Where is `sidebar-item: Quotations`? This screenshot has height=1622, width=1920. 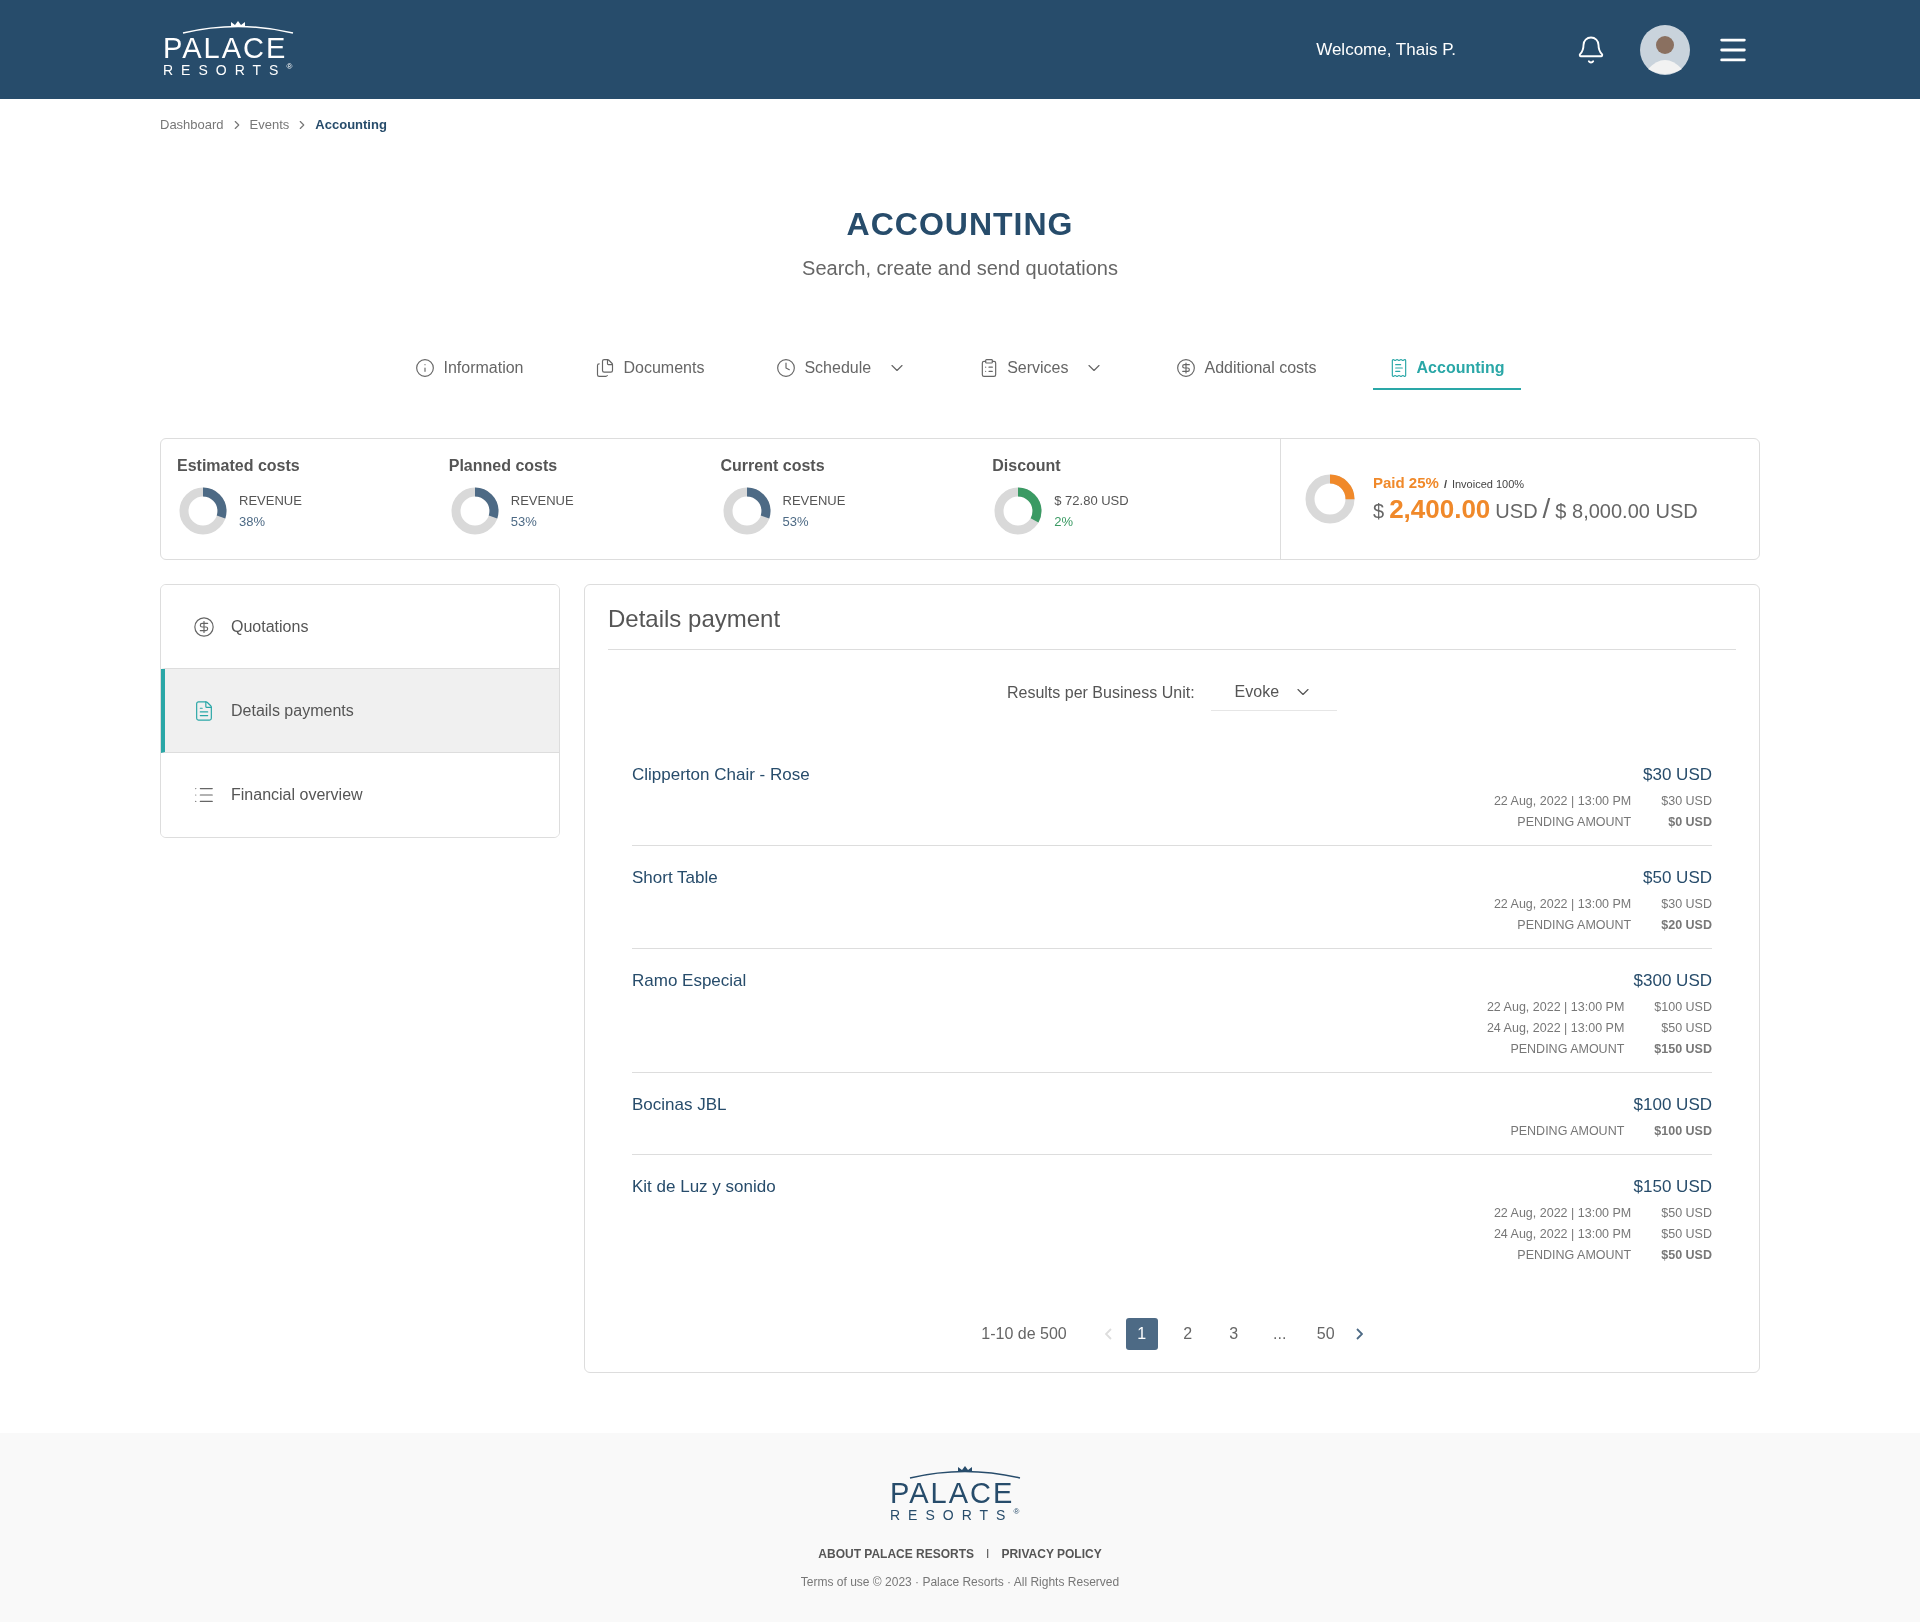
sidebar-item: Quotations is located at coordinates (360, 627).